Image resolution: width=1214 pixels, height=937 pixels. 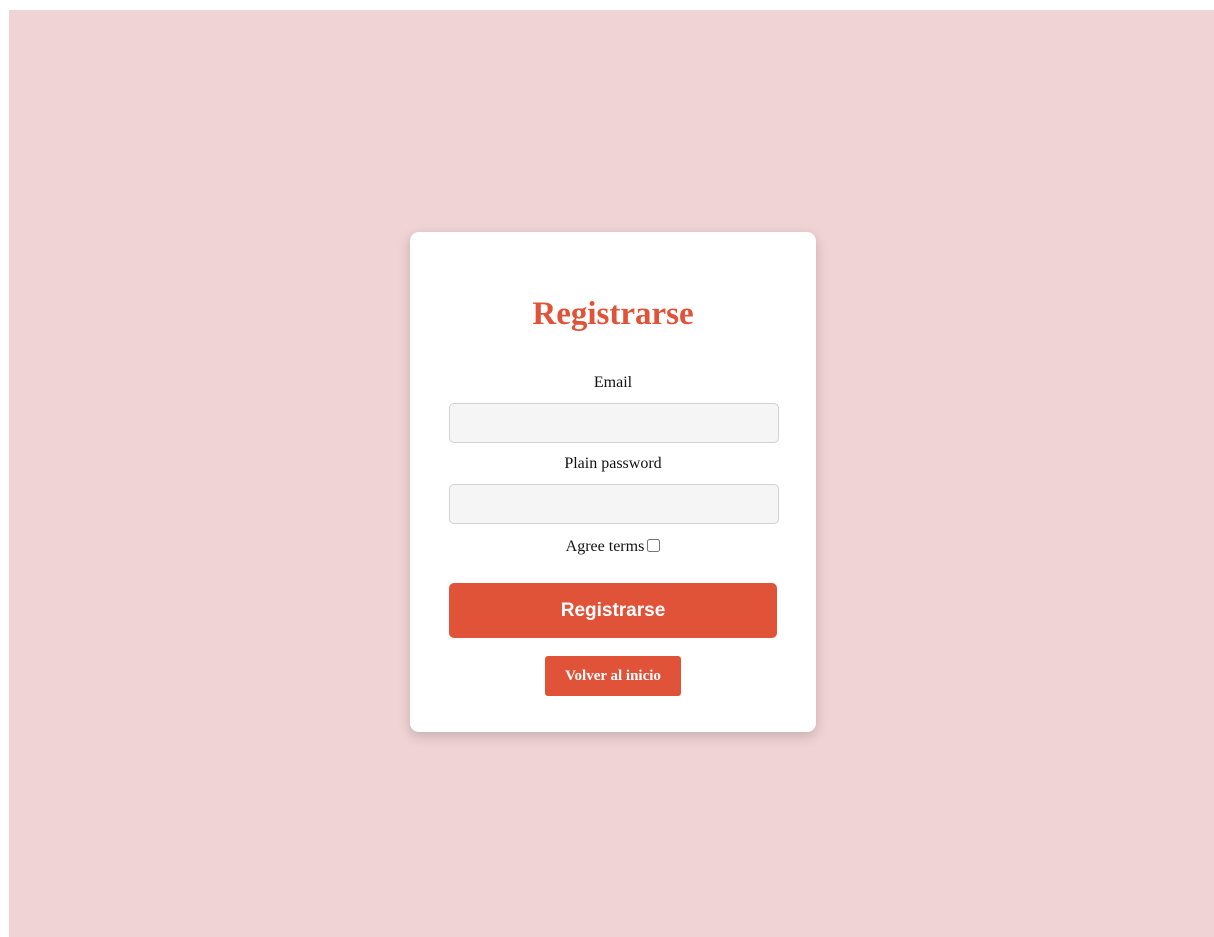 What do you see at coordinates (613, 463) in the screenshot?
I see `password-label: Plain password` at bounding box center [613, 463].